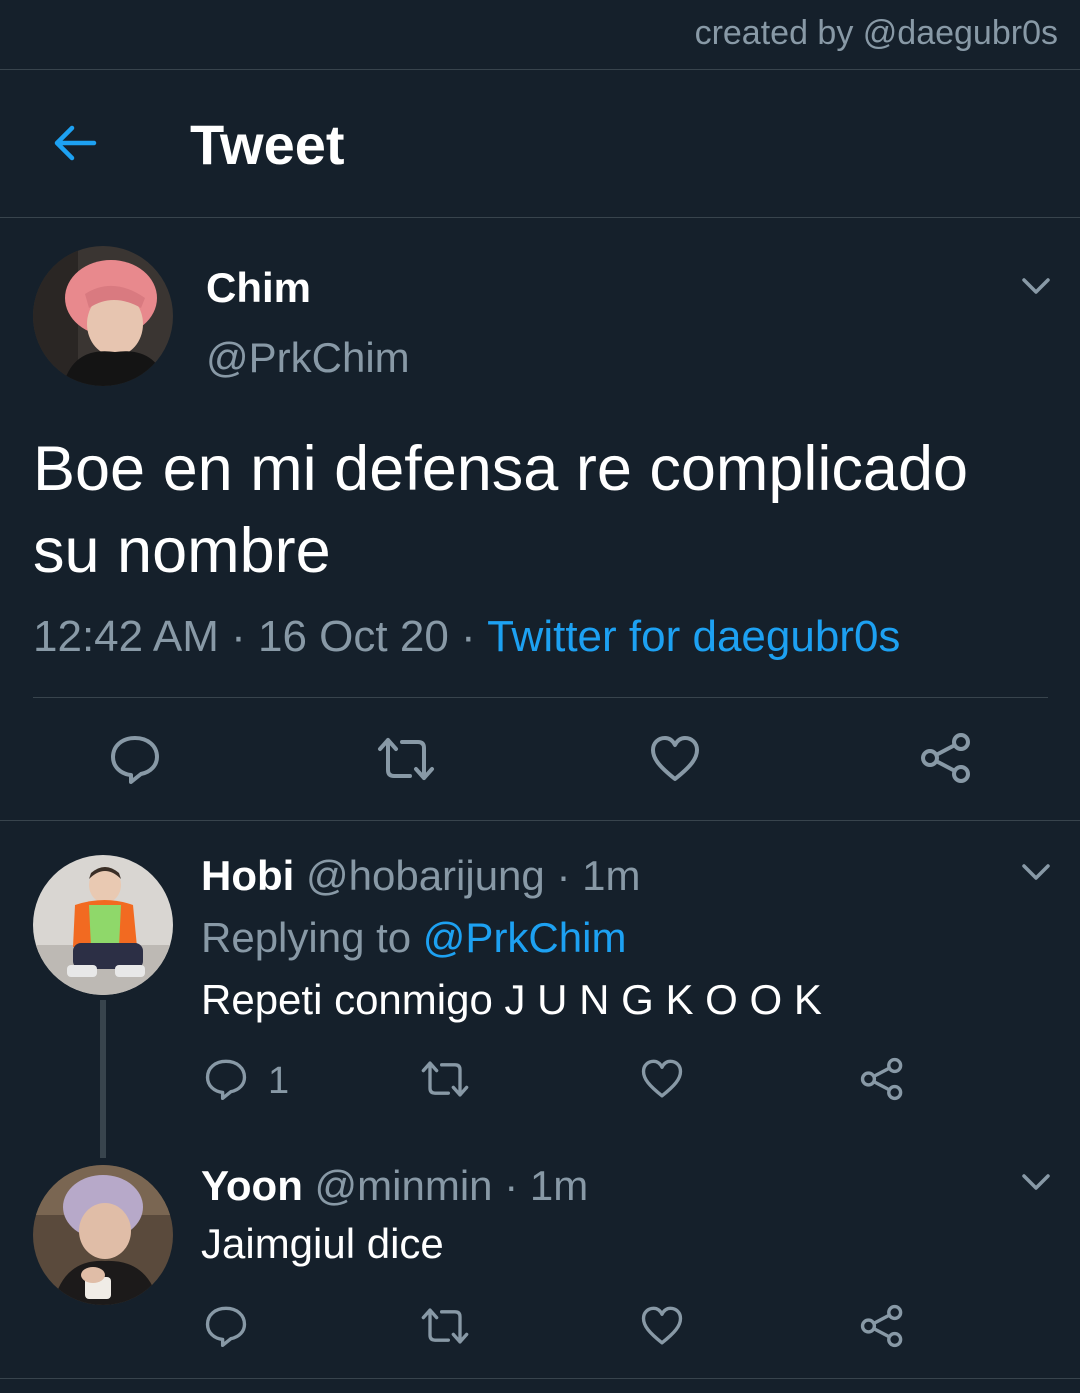  Describe the element at coordinates (252, 1185) in the screenshot. I see `reply-author-name: Yoon` at that location.